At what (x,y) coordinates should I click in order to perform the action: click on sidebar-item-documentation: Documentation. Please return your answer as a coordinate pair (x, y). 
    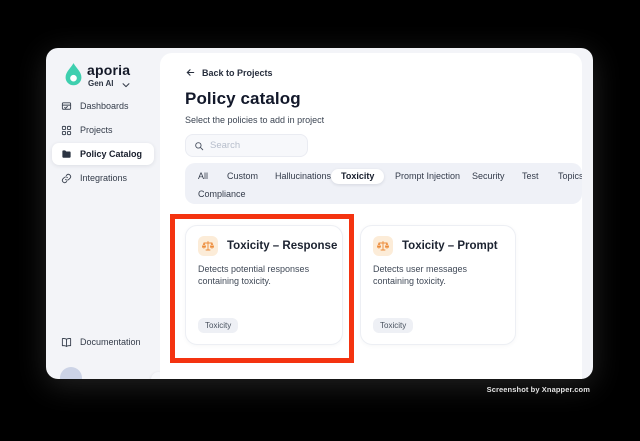
    Looking at the image, I should click on (103, 342).